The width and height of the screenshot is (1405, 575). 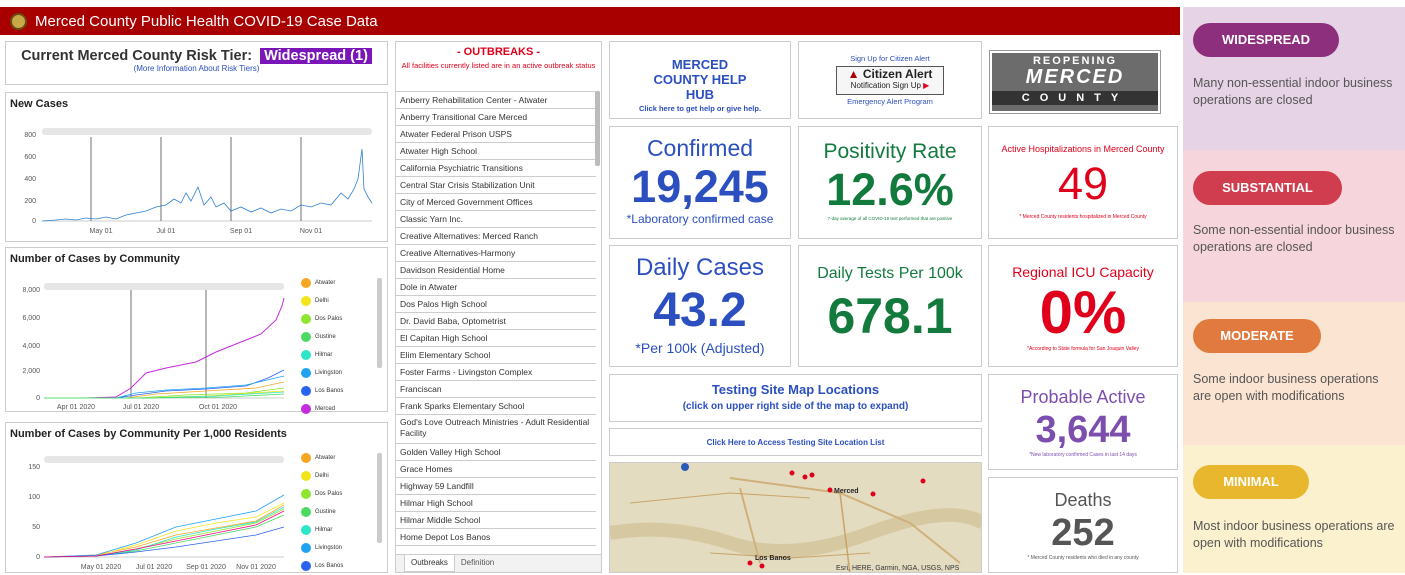 I want to click on risk-tier-badge: Widespread (1), so click(x=316, y=56).